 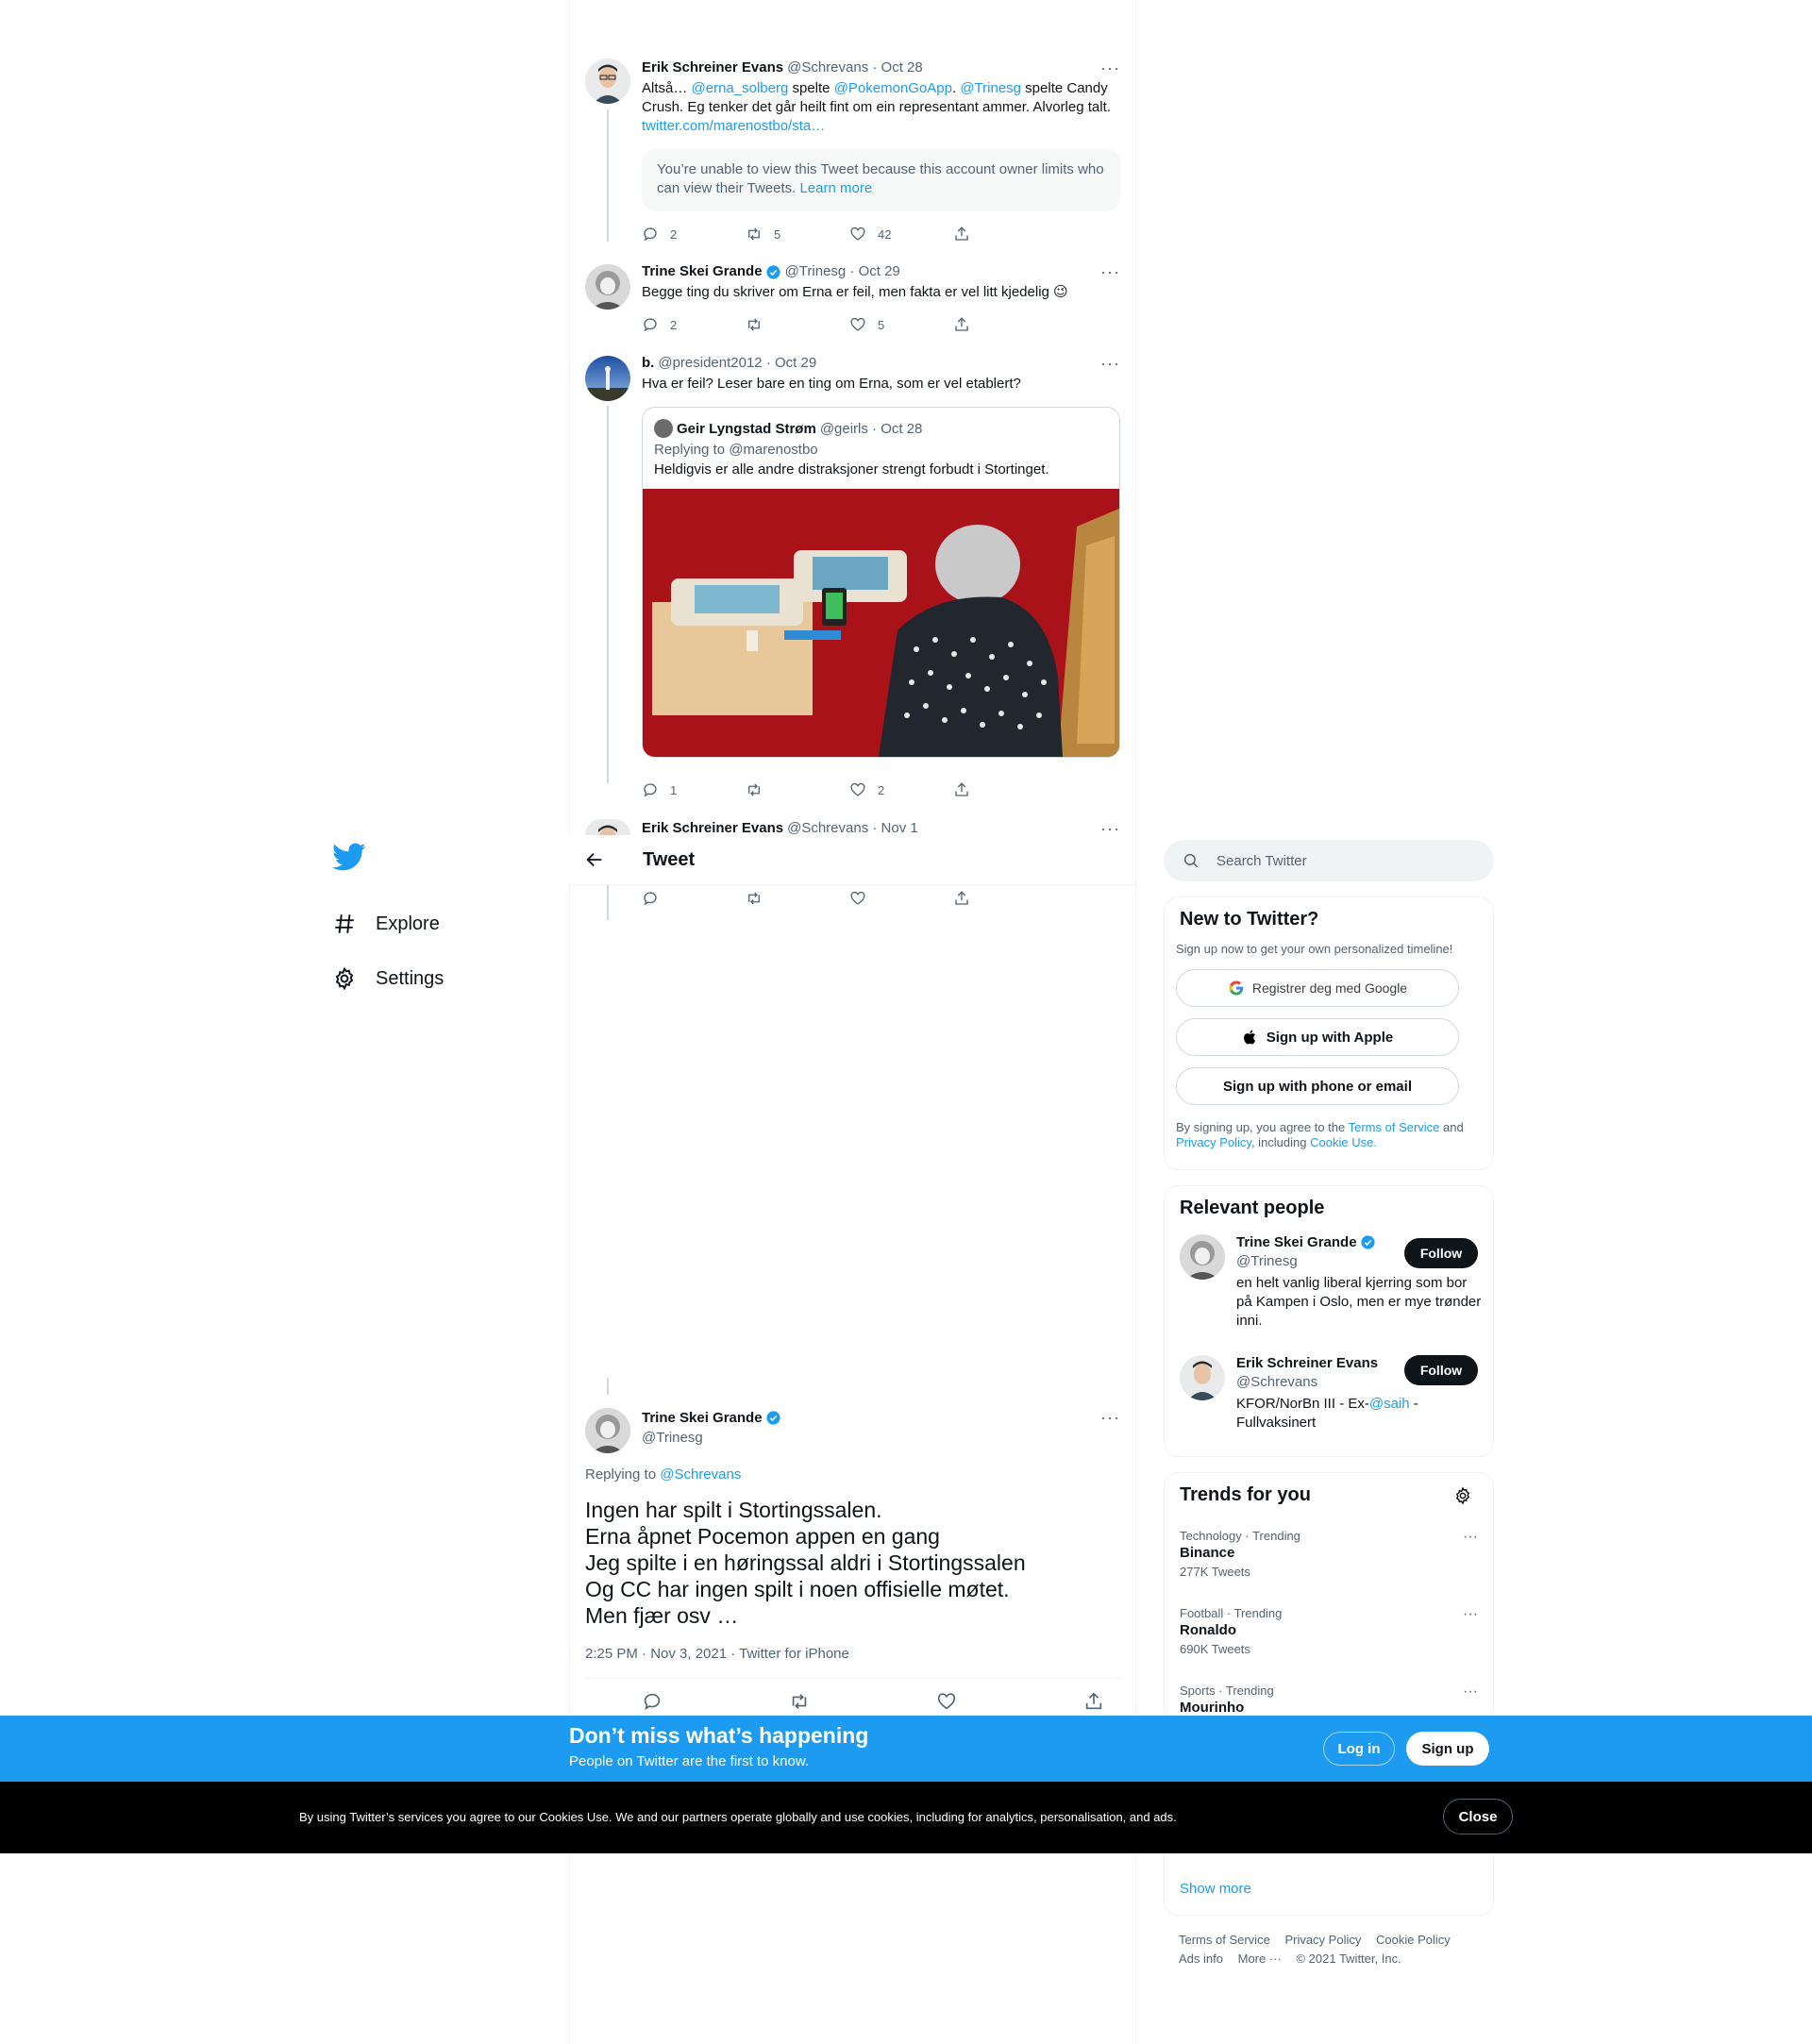 What do you see at coordinates (1323, 1940) in the screenshot?
I see `footer-link-privacy: Privacy Policy` at bounding box center [1323, 1940].